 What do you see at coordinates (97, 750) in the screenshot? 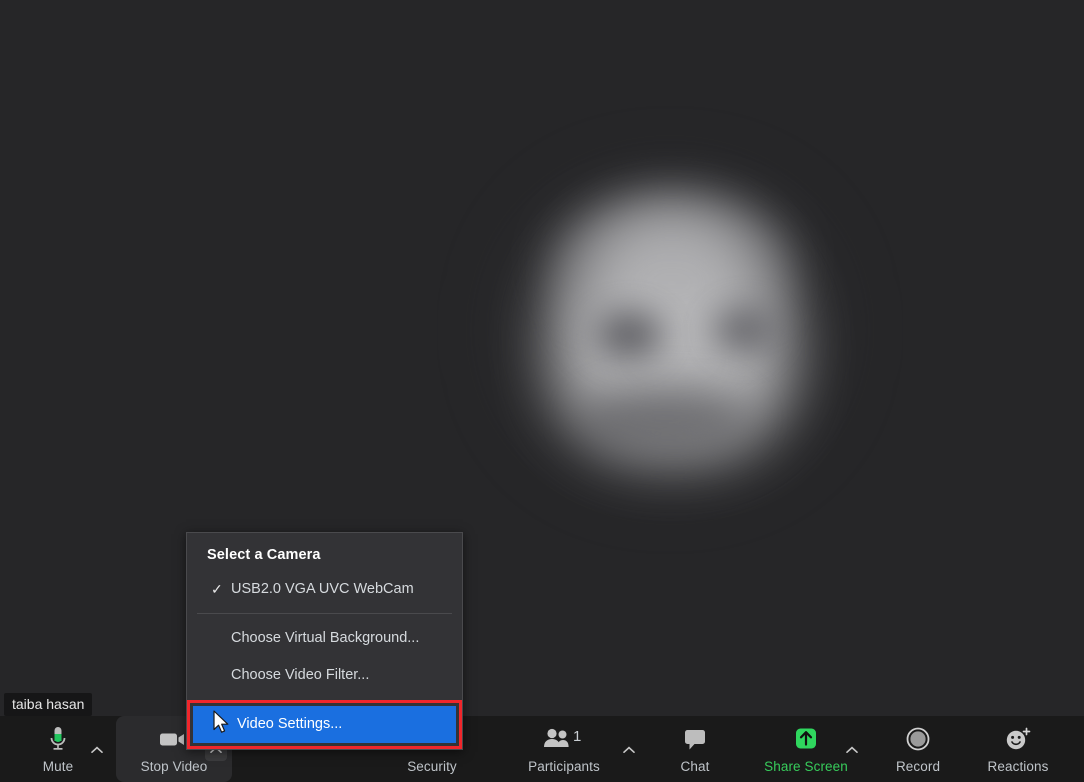
I see `chevron-up-icon-audio-options` at bounding box center [97, 750].